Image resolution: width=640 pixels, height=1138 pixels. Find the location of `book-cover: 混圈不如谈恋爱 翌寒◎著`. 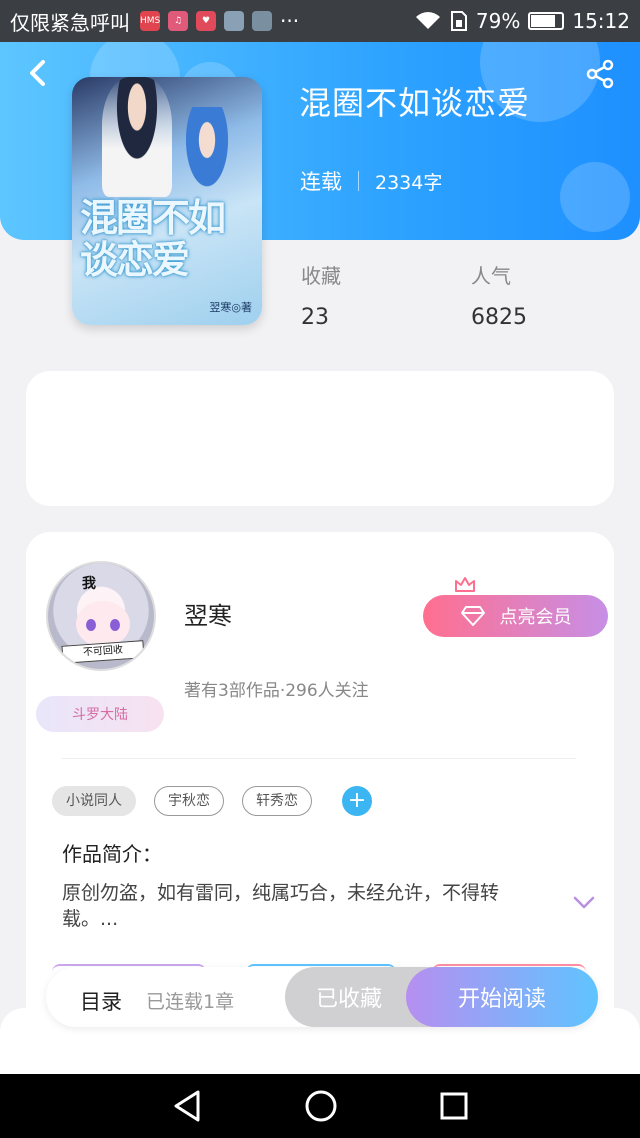

book-cover: 混圈不如谈恋爱 翌寒◎著 is located at coordinates (167, 201).